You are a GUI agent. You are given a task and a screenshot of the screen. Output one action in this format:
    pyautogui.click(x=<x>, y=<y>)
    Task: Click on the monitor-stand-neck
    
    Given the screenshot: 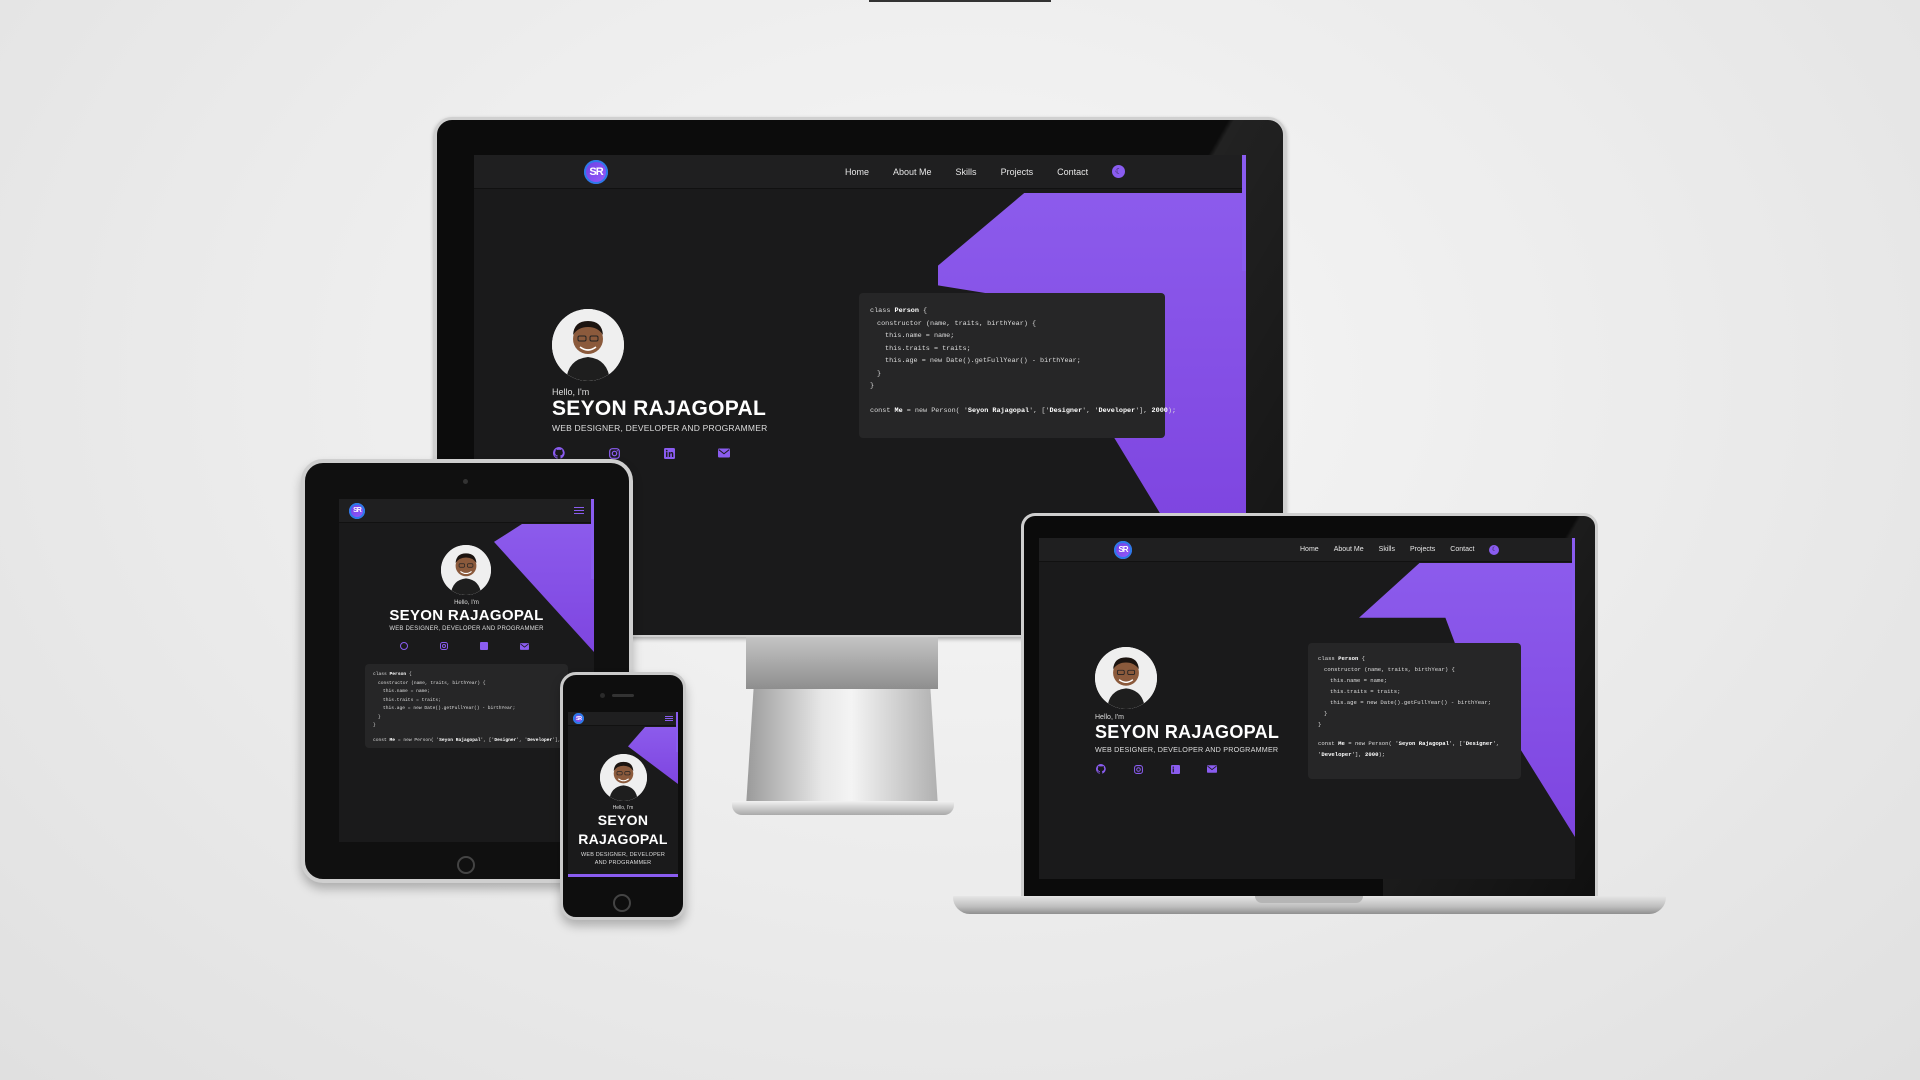 What is the action you would take?
    pyautogui.click(x=842, y=747)
    